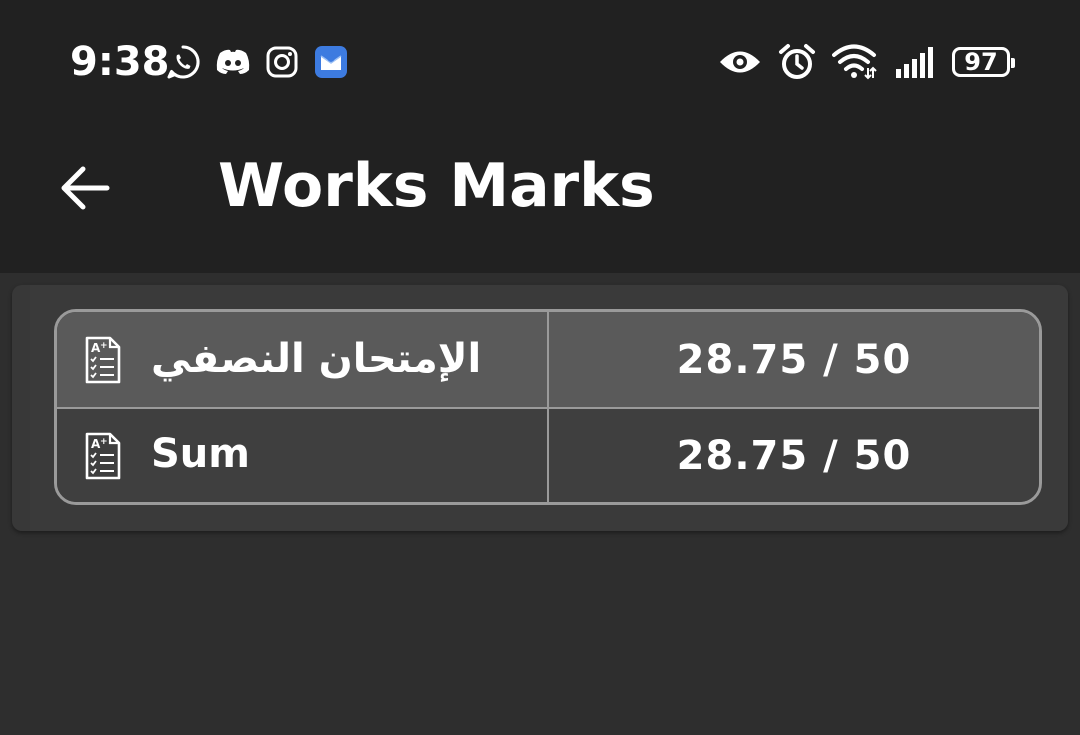  Describe the element at coordinates (282, 62) in the screenshot. I see `instagram-icon` at that location.